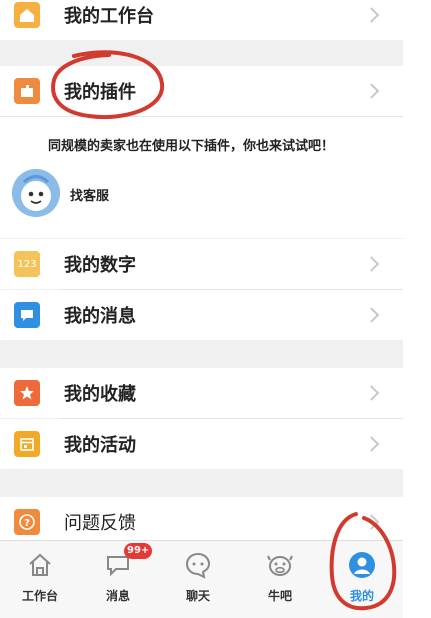 Image resolution: width=431 pixels, height=618 pixels. What do you see at coordinates (118, 579) in the screenshot?
I see `tab-messages: 99+ 消息` at bounding box center [118, 579].